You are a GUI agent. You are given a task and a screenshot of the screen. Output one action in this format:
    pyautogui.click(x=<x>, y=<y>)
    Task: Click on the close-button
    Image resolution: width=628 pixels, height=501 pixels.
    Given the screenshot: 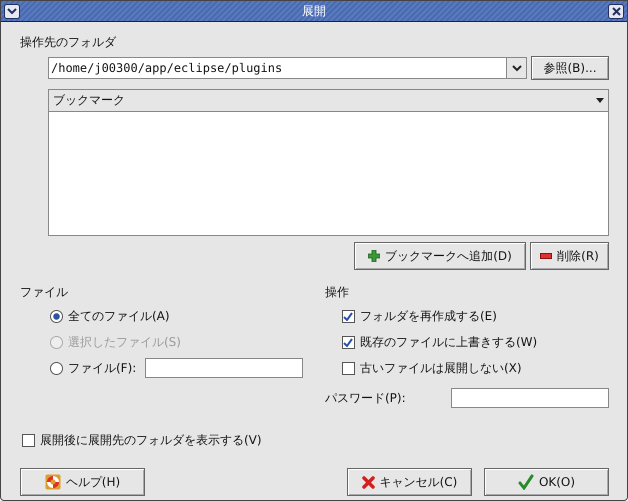 What is the action you would take?
    pyautogui.click(x=616, y=11)
    